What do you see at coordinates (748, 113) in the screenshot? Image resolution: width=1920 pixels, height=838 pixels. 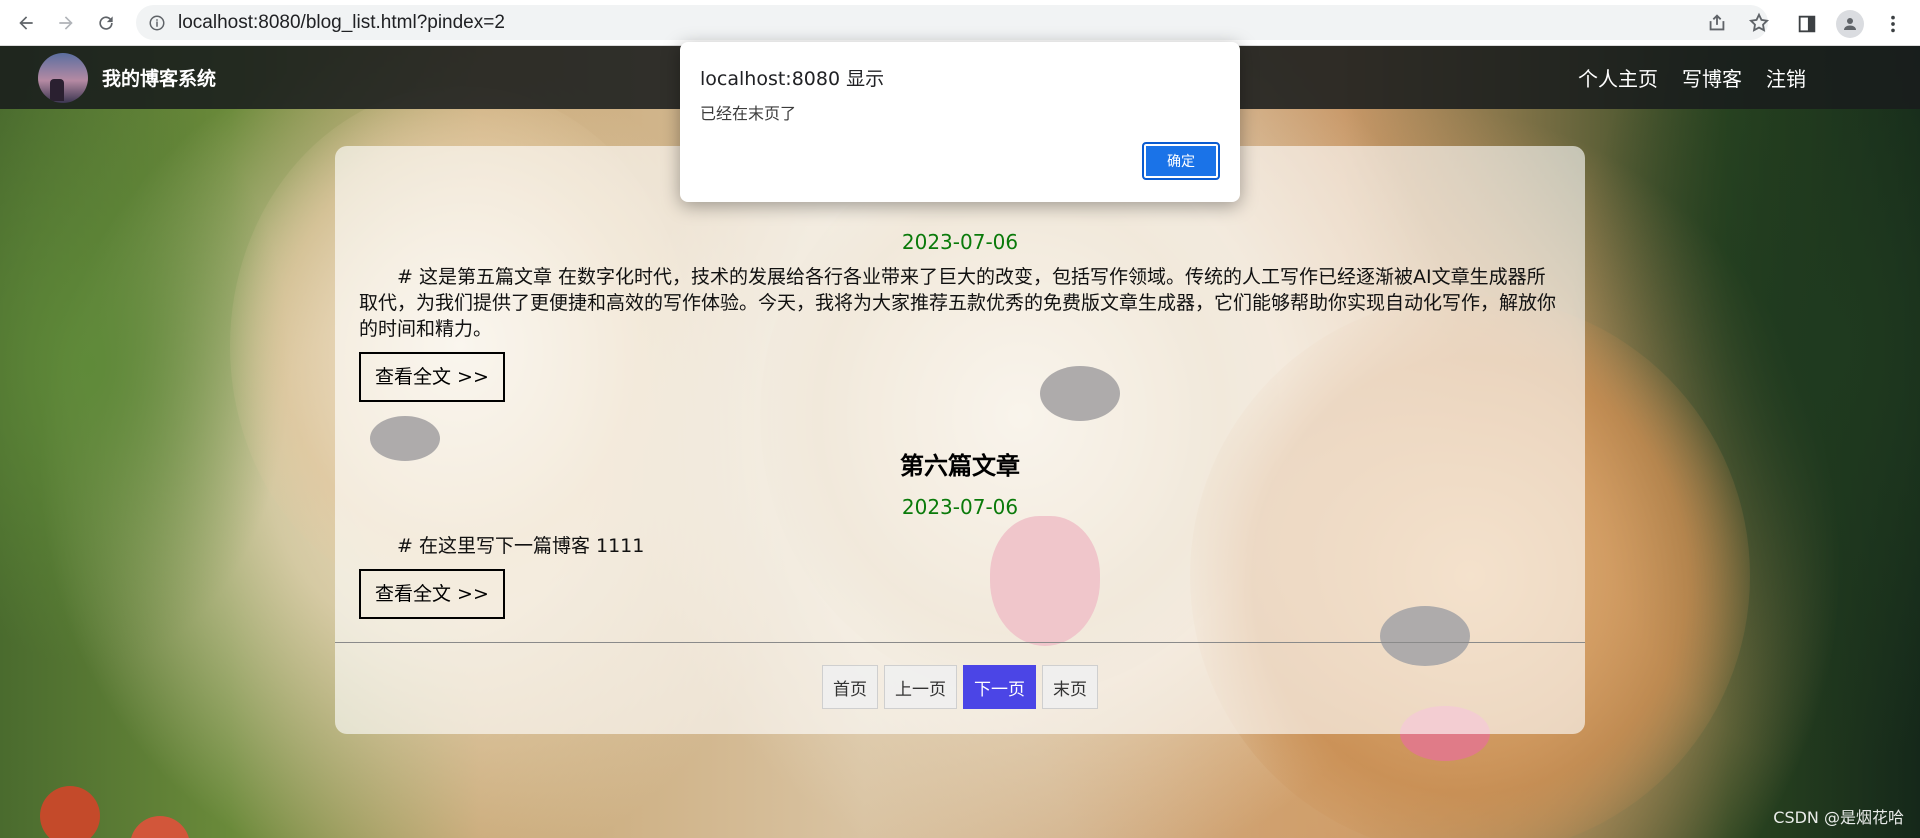 I see `dialog-message: 已经在末页了` at bounding box center [748, 113].